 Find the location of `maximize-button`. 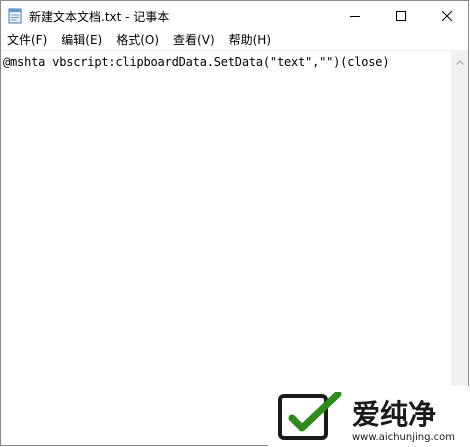

maximize-button is located at coordinates (401, 15).